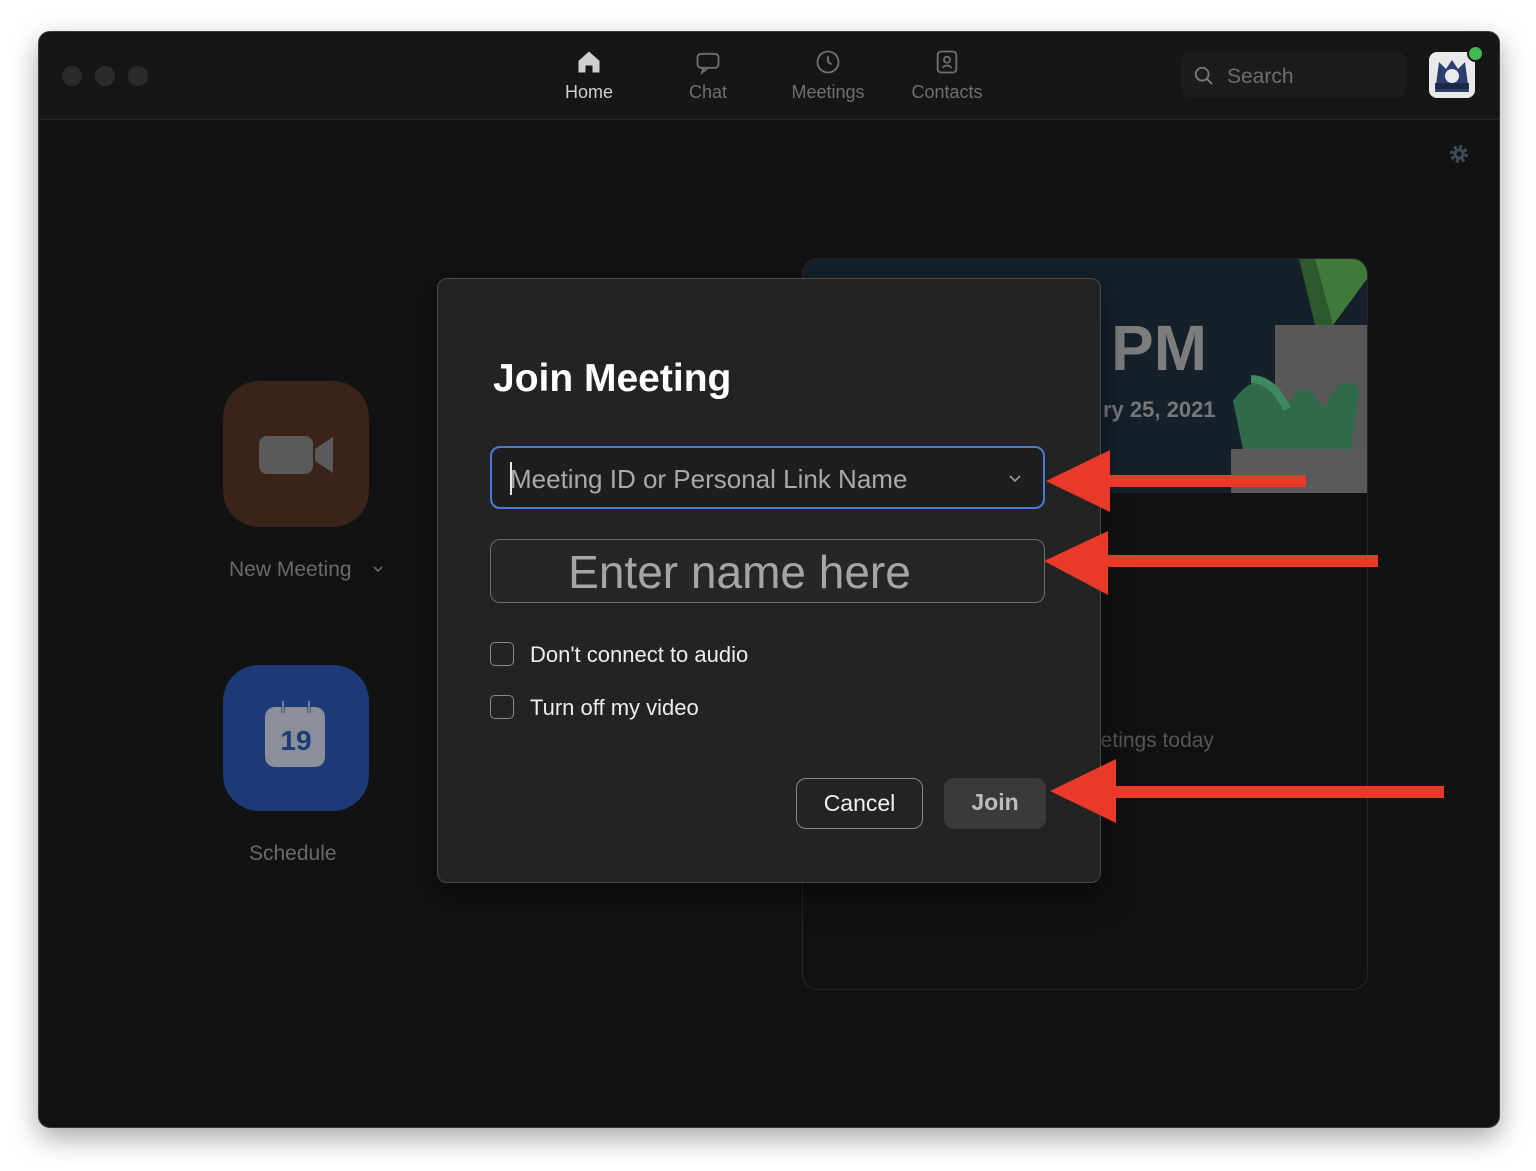 Image resolution: width=1536 pixels, height=1171 pixels. What do you see at coordinates (1211, 563) in the screenshot?
I see `annotation-arrow-name` at bounding box center [1211, 563].